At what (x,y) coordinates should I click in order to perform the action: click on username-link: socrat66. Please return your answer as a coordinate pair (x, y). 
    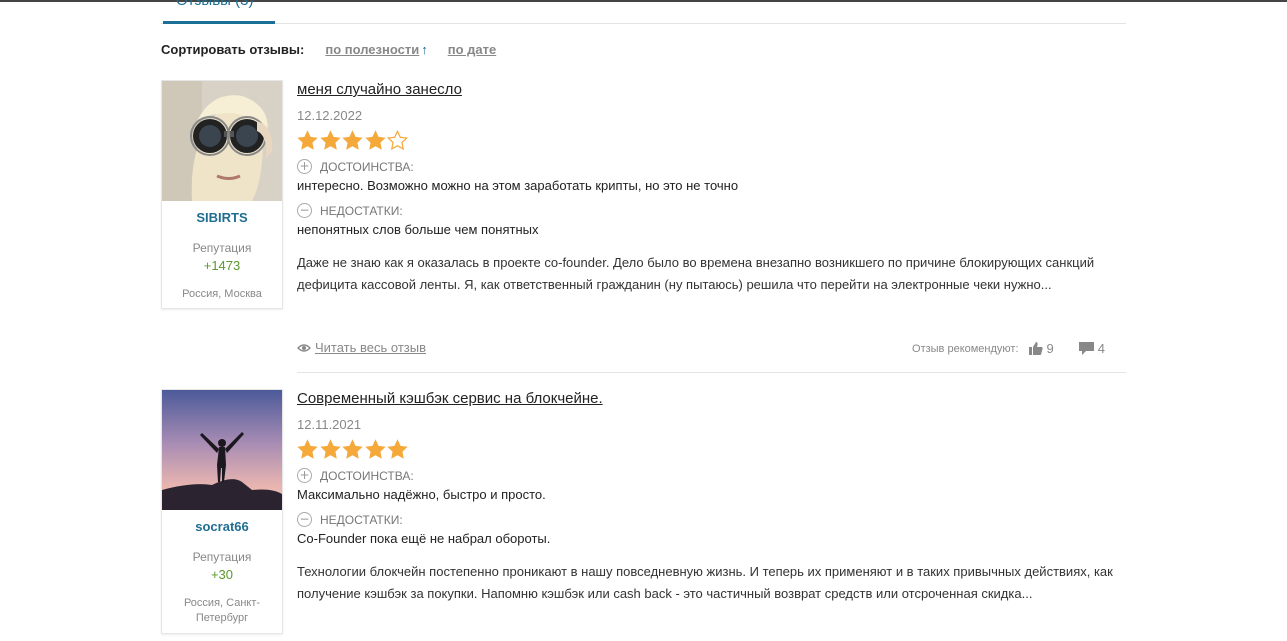
    Looking at the image, I should click on (222, 526).